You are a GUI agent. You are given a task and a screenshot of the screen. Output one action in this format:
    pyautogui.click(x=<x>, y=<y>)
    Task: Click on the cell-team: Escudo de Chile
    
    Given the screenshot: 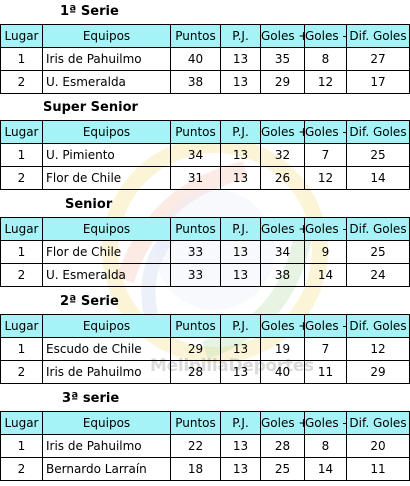 What is the action you would take?
    pyautogui.click(x=106, y=349)
    